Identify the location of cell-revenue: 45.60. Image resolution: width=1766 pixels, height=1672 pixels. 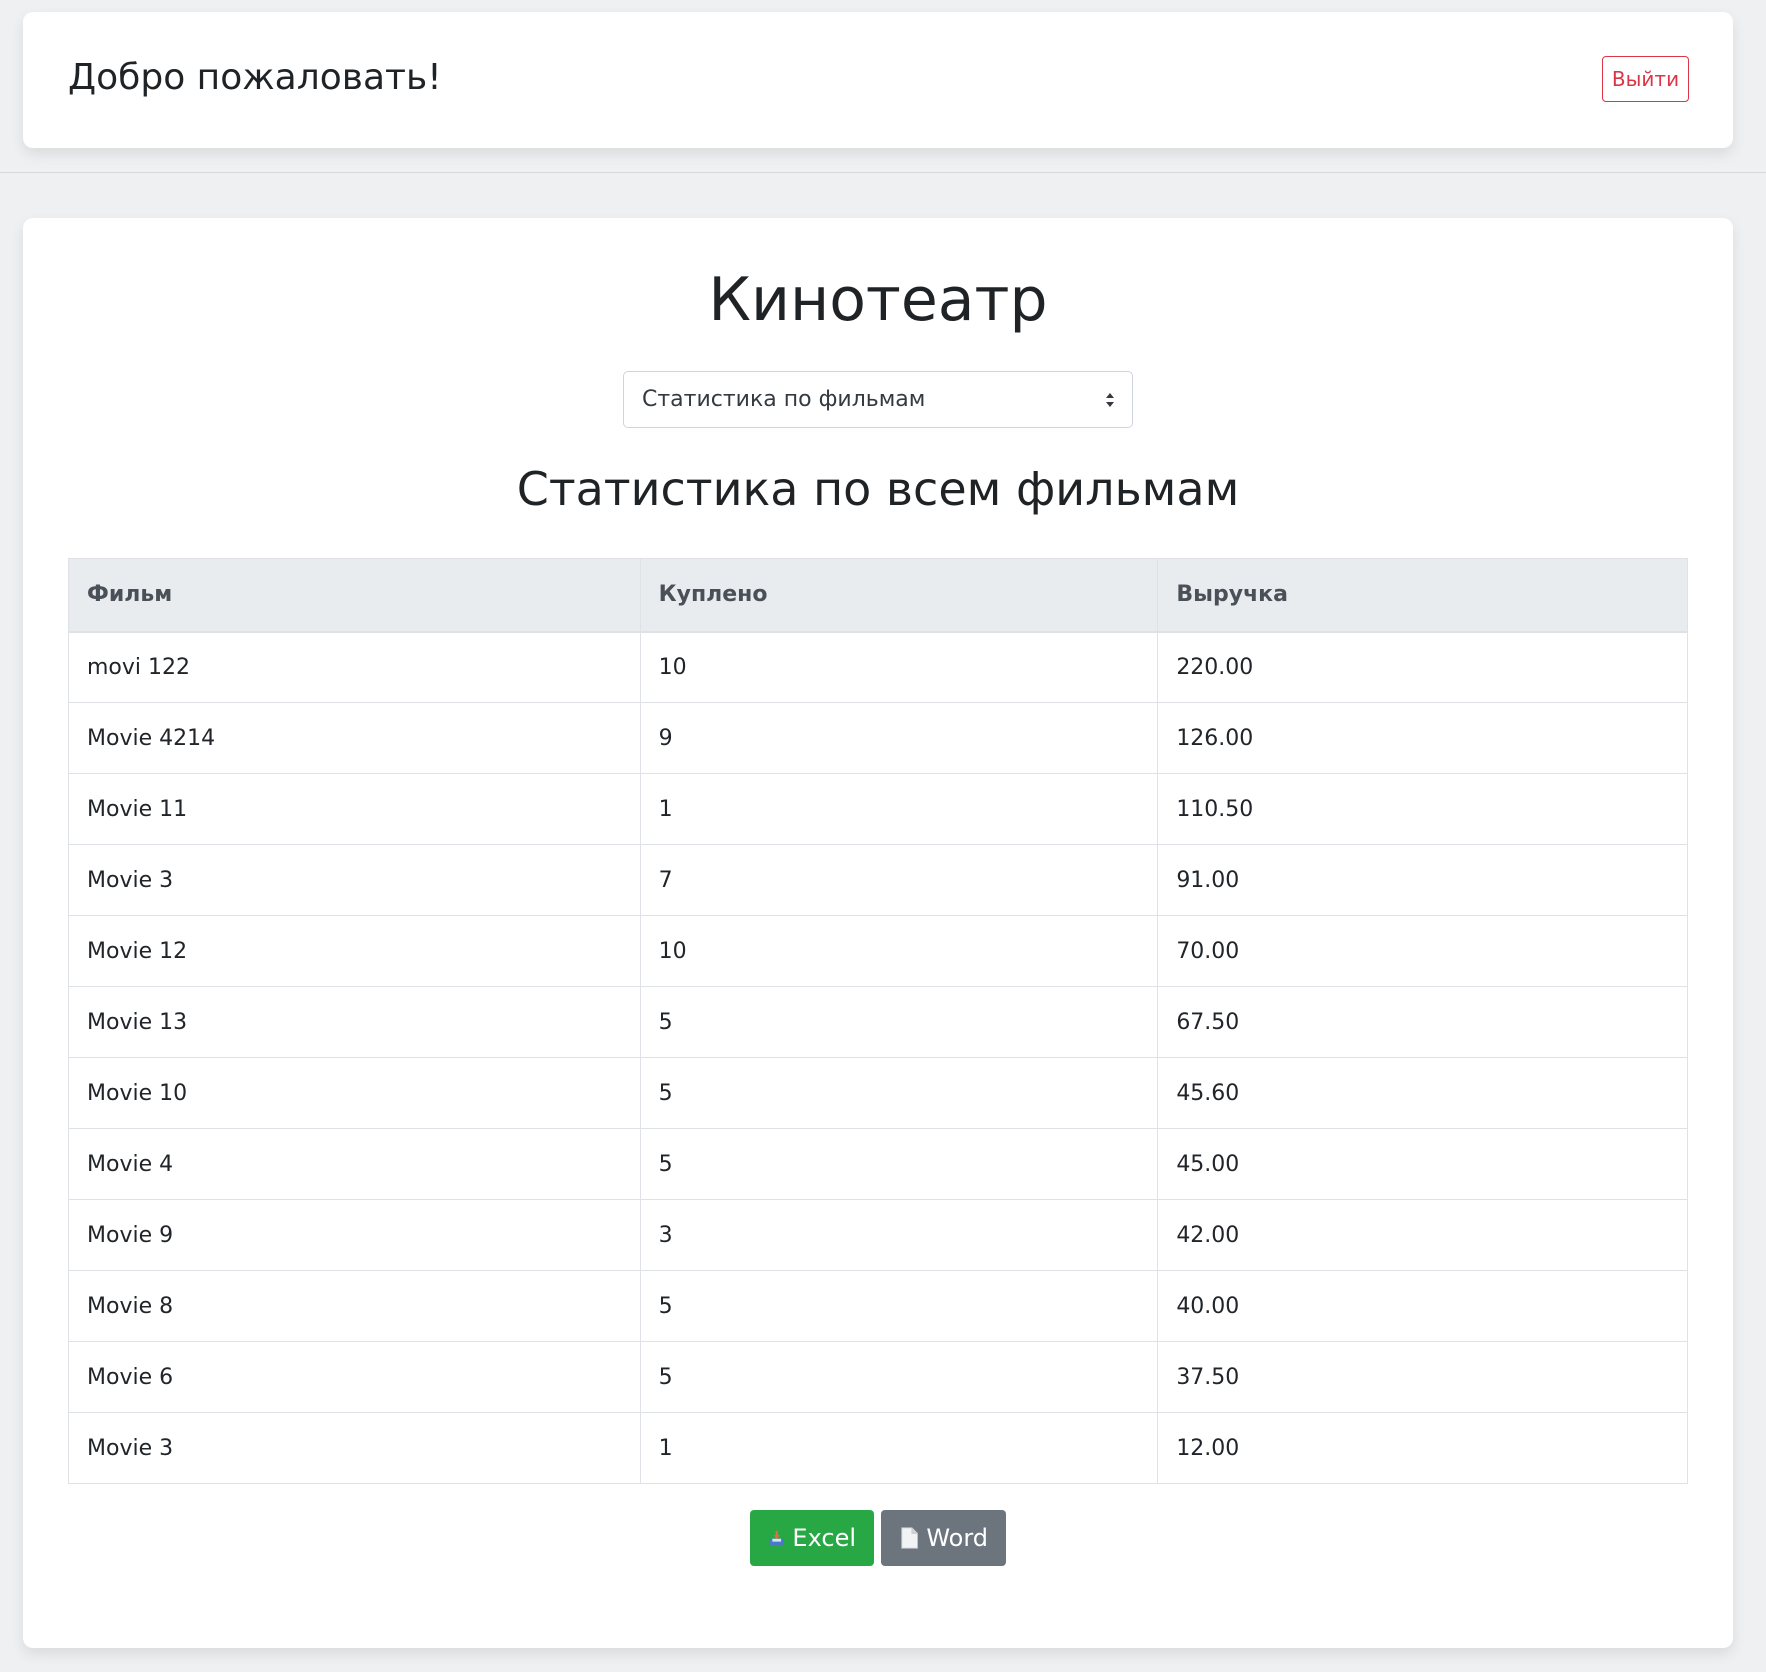
(1422, 1093).